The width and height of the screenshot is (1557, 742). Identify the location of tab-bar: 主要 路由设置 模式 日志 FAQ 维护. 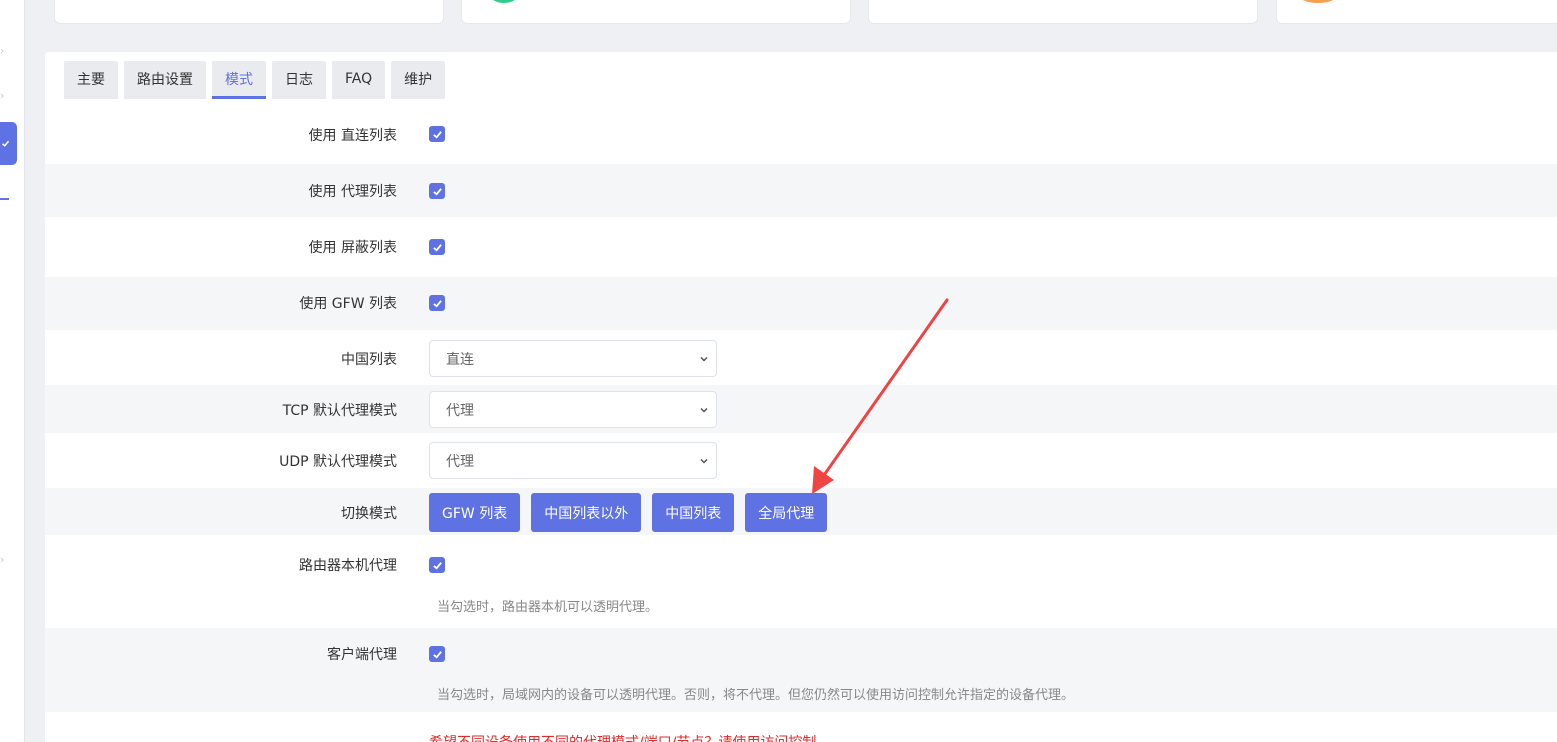
(255, 80).